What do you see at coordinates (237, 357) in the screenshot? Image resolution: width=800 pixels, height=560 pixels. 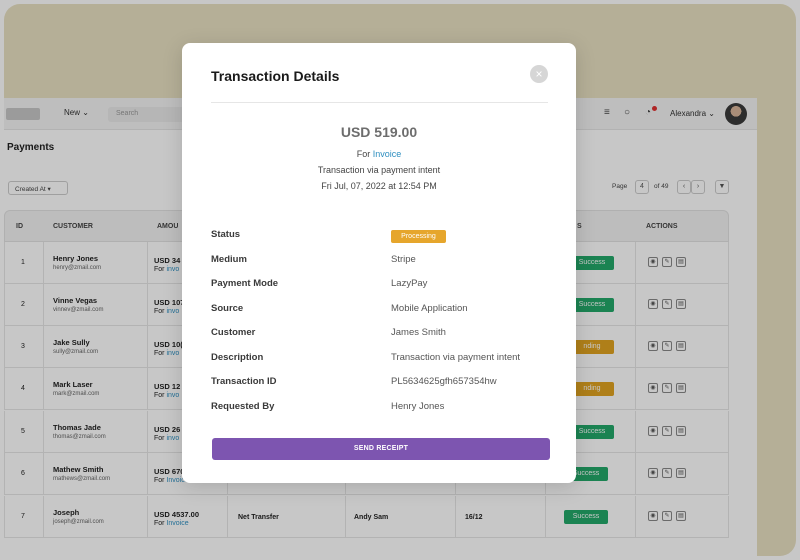 I see `description-label: Description` at bounding box center [237, 357].